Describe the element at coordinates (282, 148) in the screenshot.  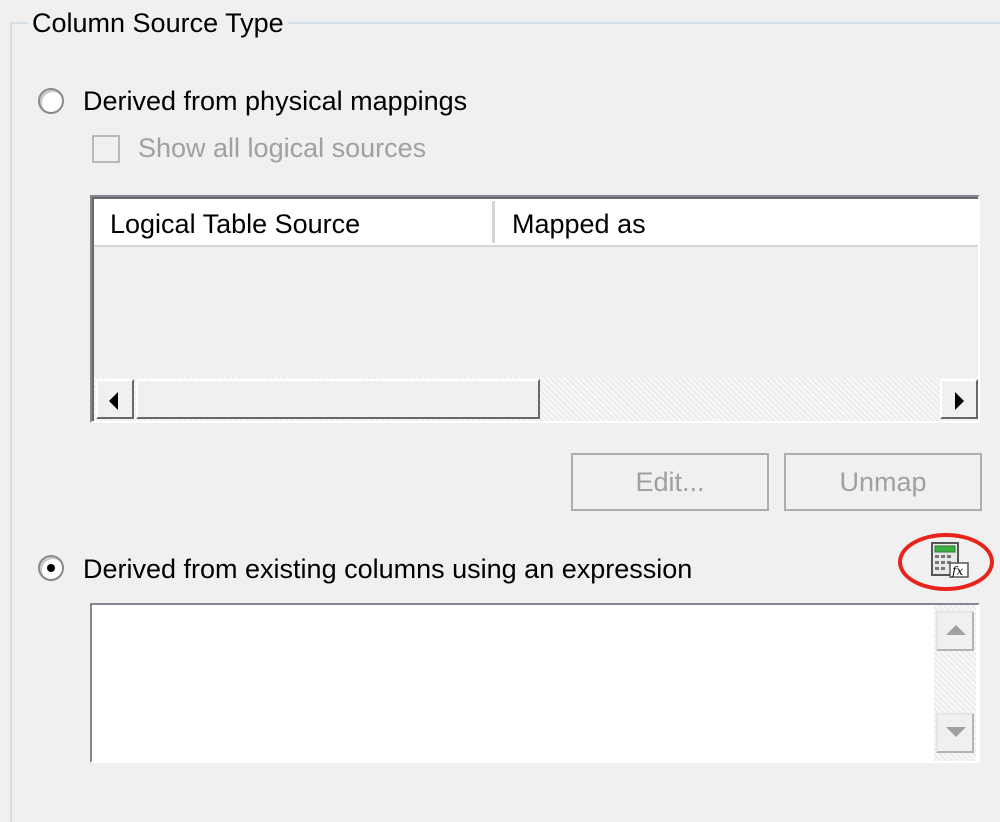
I see `show-all-logical-sources-label: Show all logical sources` at that location.